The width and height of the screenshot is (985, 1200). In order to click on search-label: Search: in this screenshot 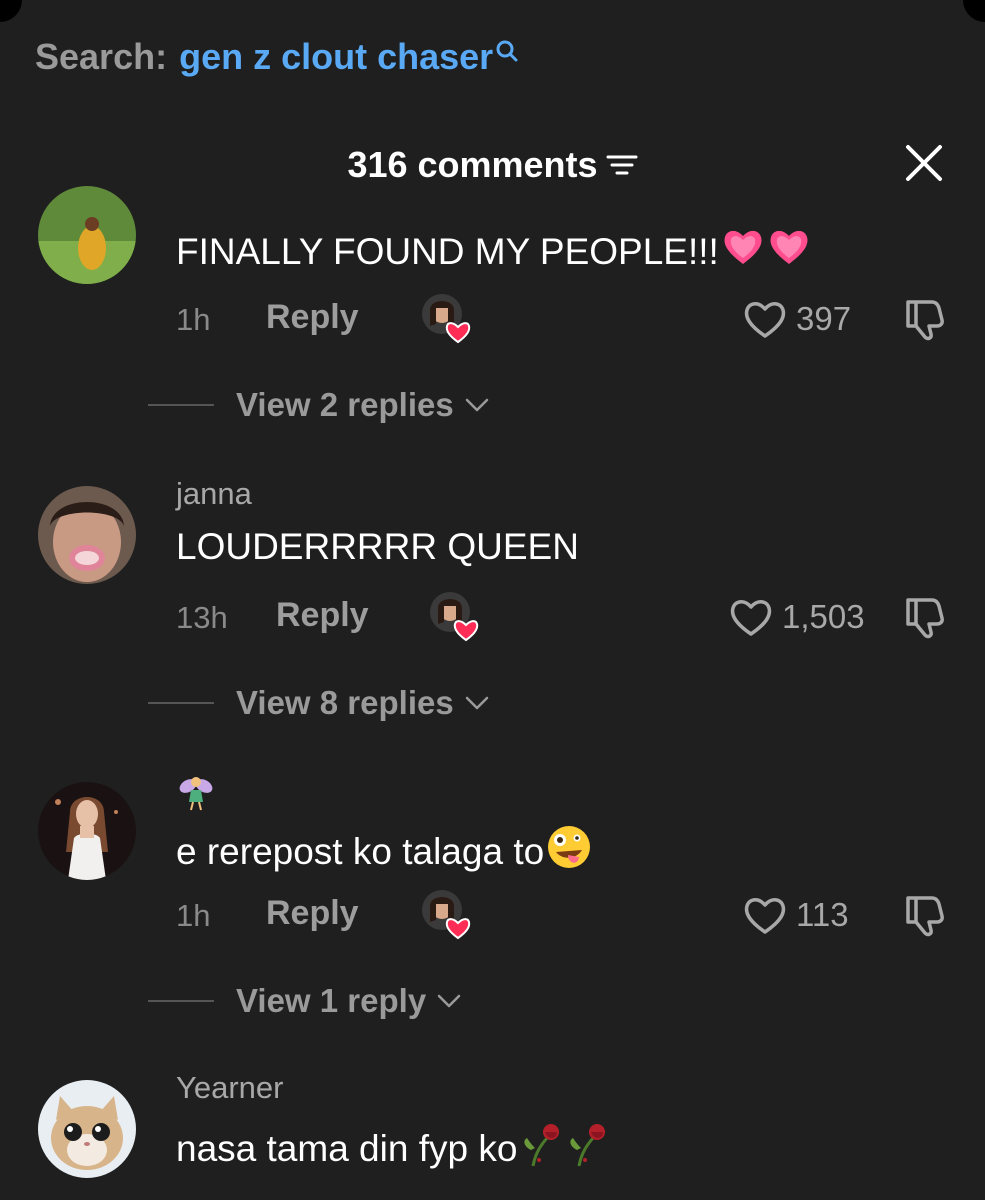, I will do `click(101, 56)`.